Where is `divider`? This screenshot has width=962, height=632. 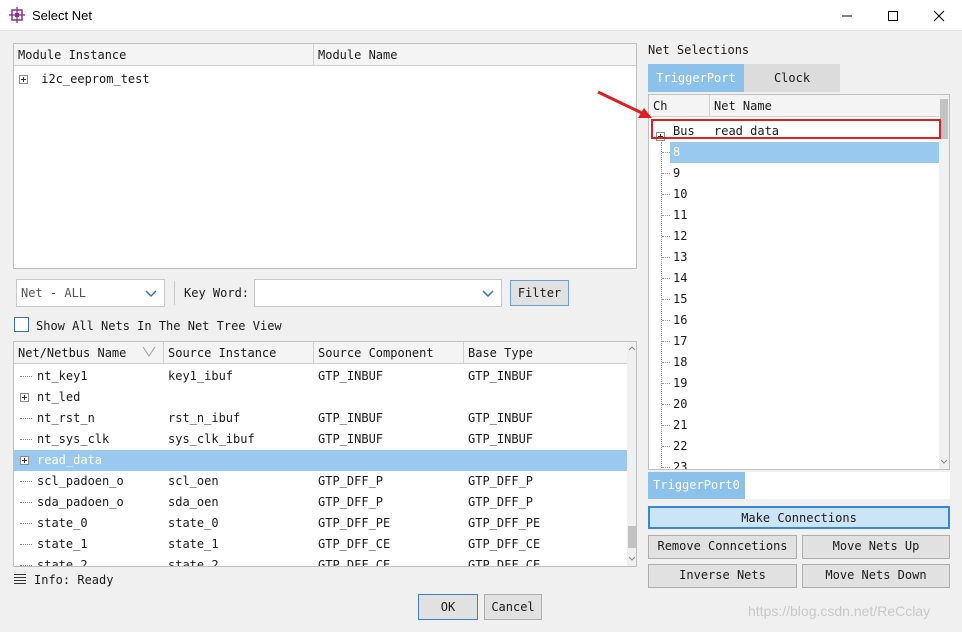
divider is located at coordinates (174, 293).